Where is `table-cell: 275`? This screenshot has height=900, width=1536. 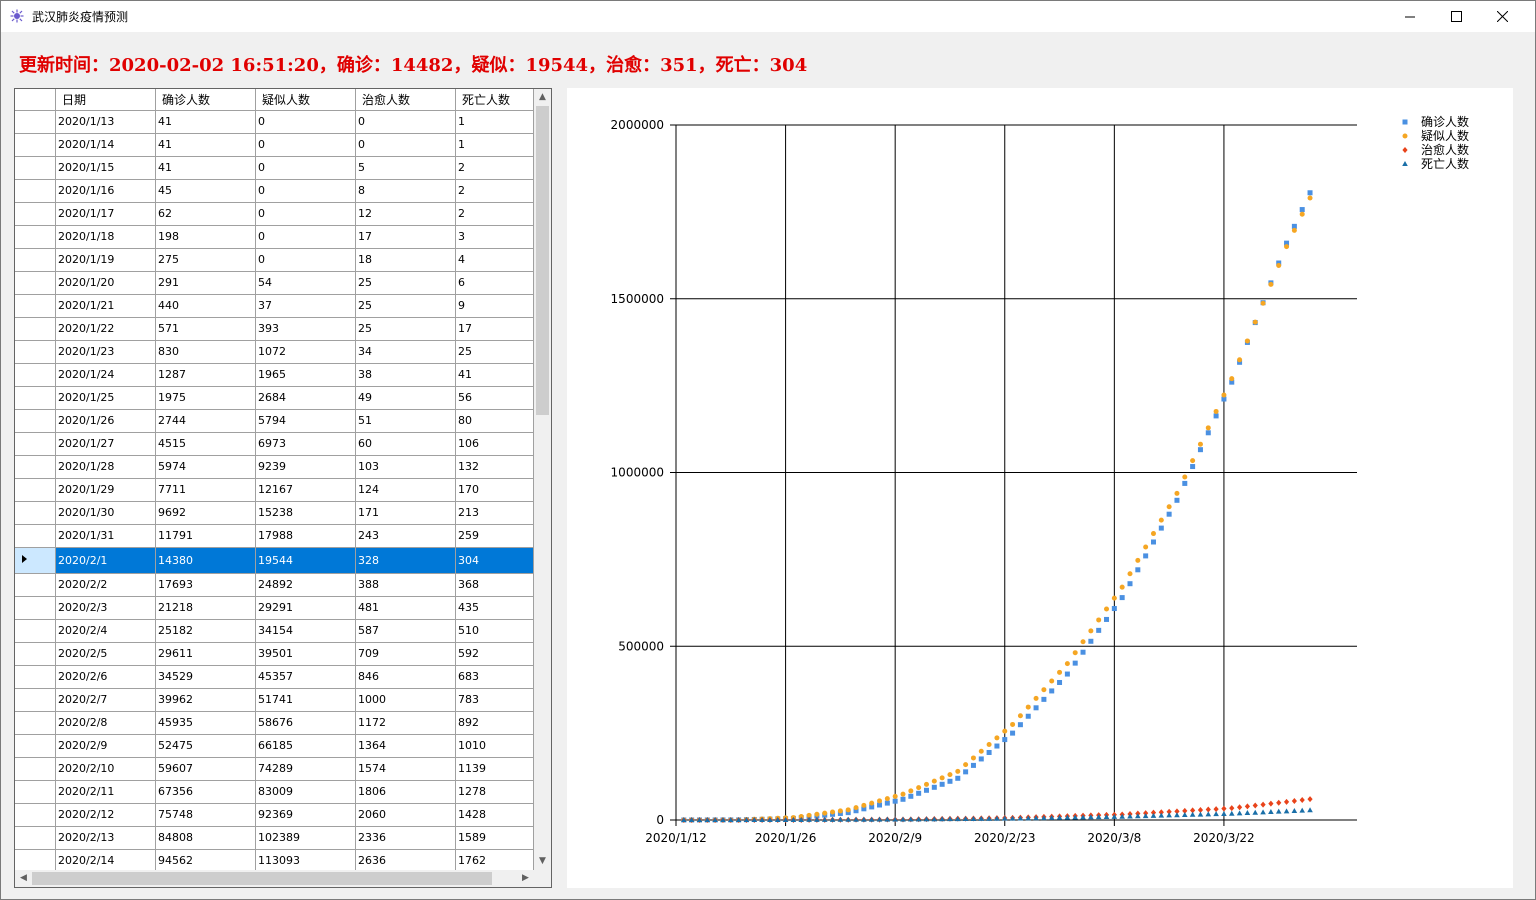
table-cell: 275 is located at coordinates (205, 260).